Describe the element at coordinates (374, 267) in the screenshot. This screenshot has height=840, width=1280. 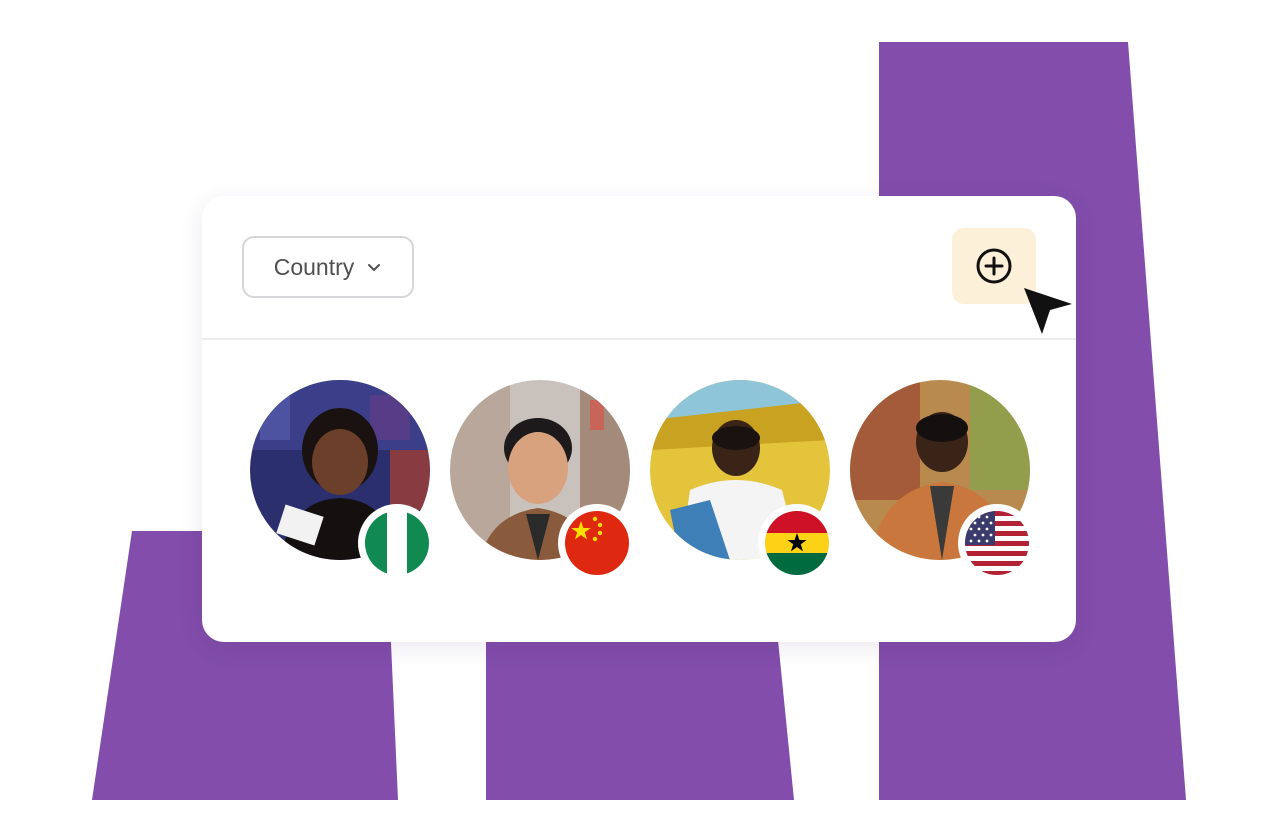
I see `chevron-down-icon` at that location.